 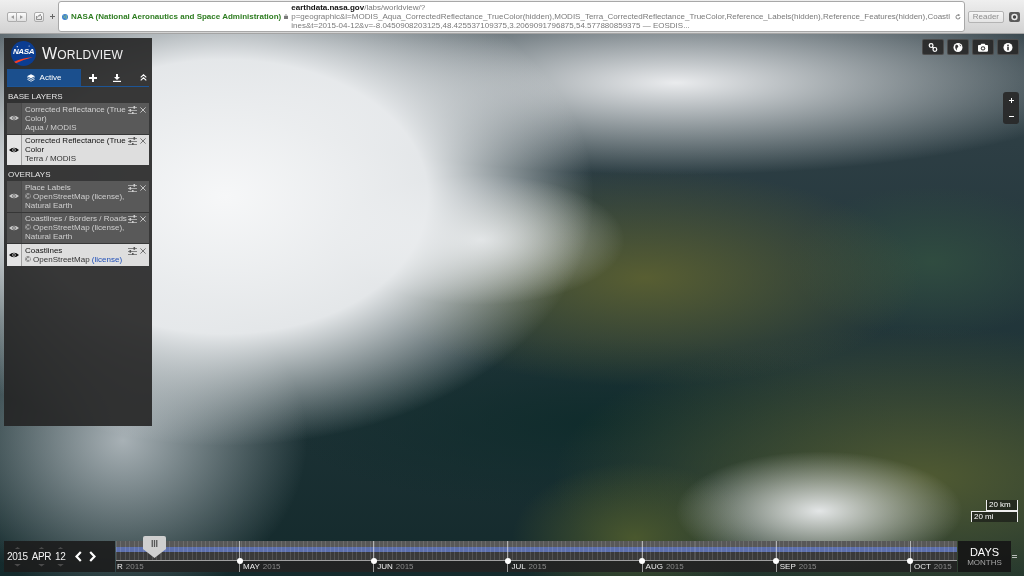 I want to click on zoom-in-icon, so click(x=1011, y=100).